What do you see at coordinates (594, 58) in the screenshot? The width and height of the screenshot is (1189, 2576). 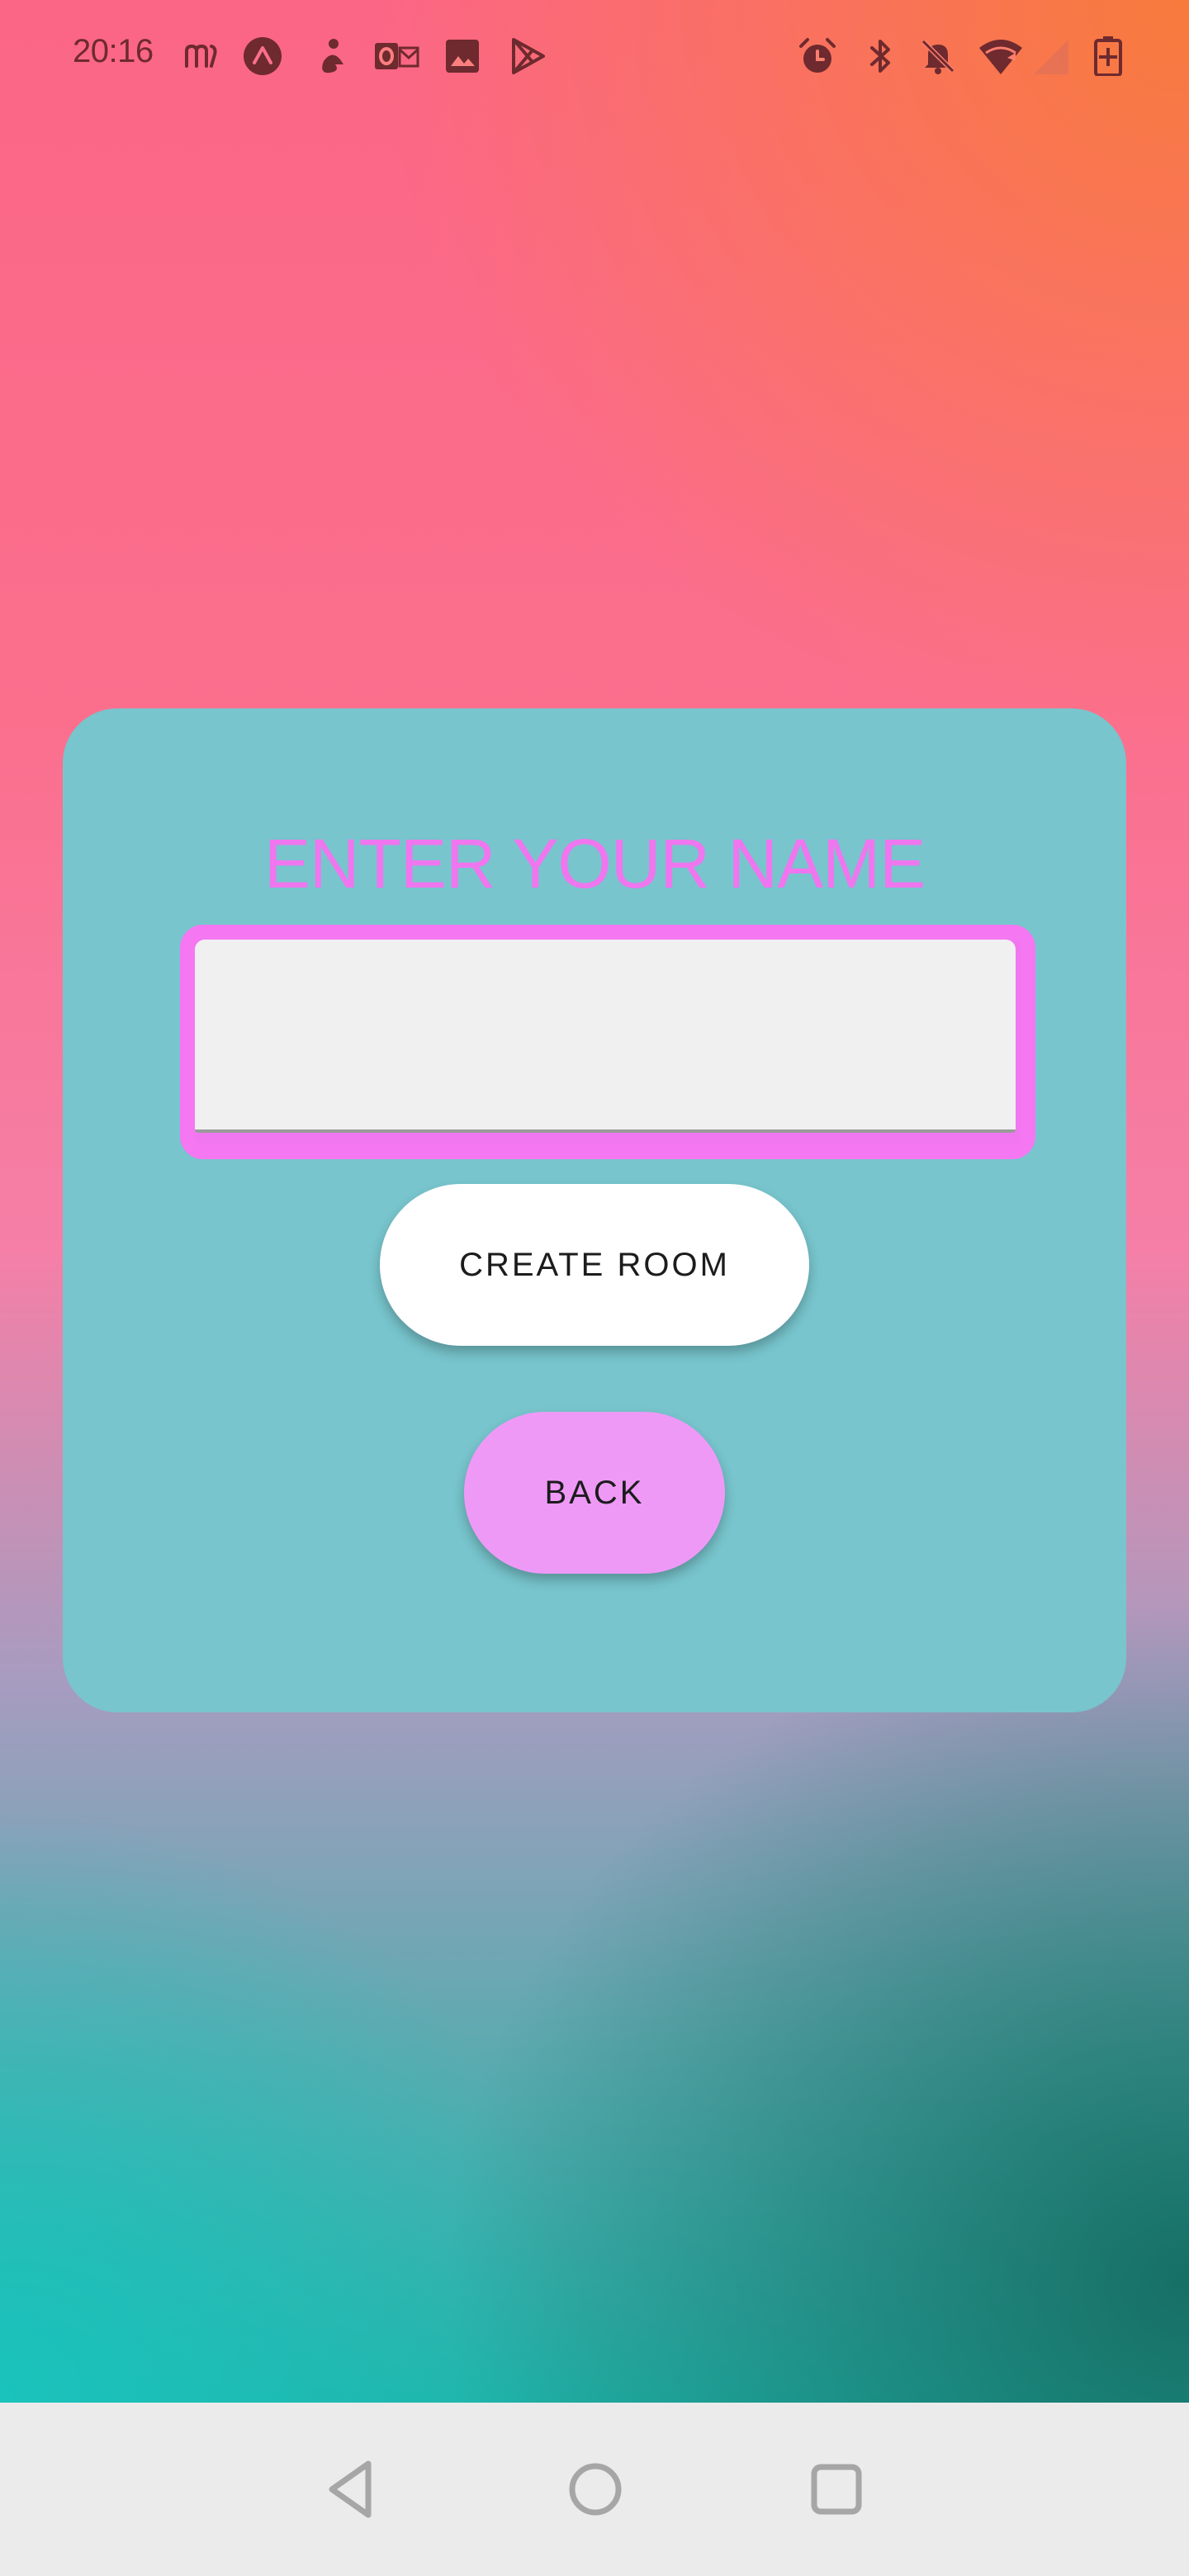 I see `status-bar: 20:16` at bounding box center [594, 58].